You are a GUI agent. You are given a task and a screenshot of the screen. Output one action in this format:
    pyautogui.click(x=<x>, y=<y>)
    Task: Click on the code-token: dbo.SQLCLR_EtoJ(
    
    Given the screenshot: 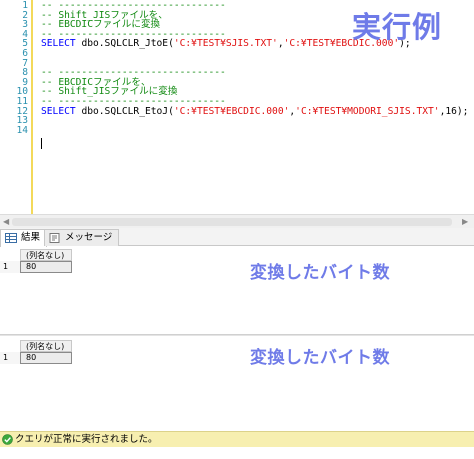 What is the action you would take?
    pyautogui.click(x=127, y=111)
    